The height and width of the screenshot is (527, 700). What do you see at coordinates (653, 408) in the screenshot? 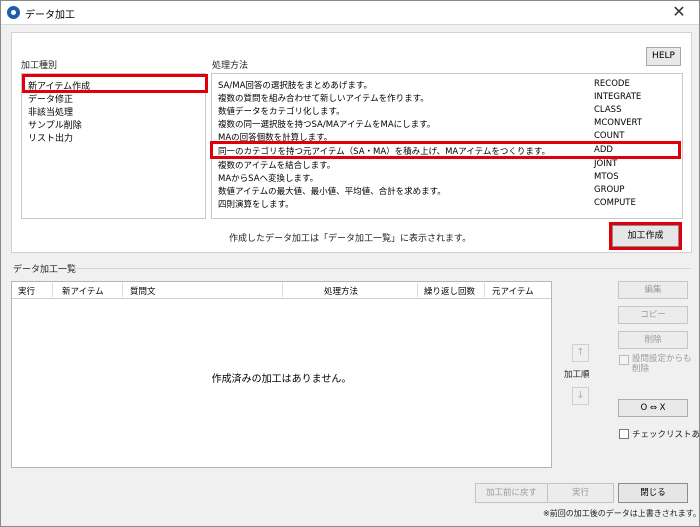
I see `oe-toggle-button: O ⇔ X` at bounding box center [653, 408].